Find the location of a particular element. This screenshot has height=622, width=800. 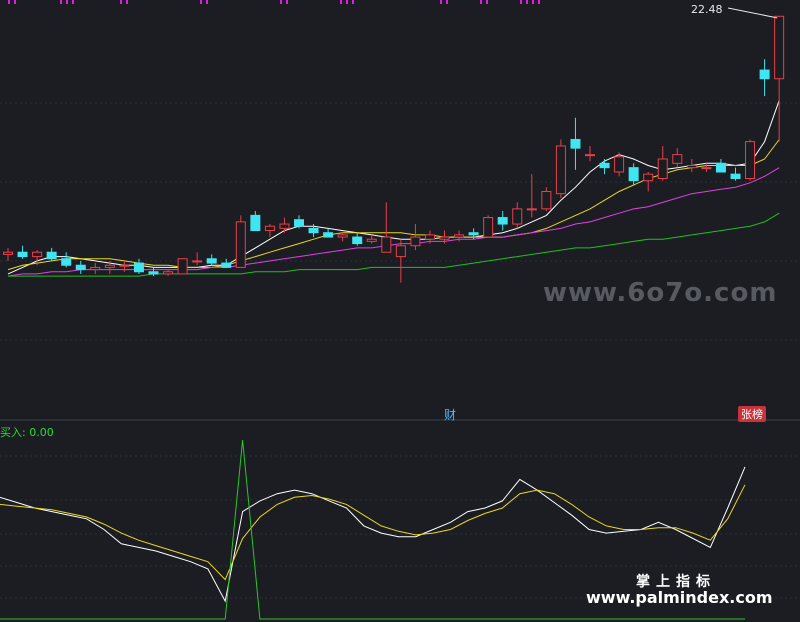

watermark-site: www.6o7o.com is located at coordinates (660, 293).